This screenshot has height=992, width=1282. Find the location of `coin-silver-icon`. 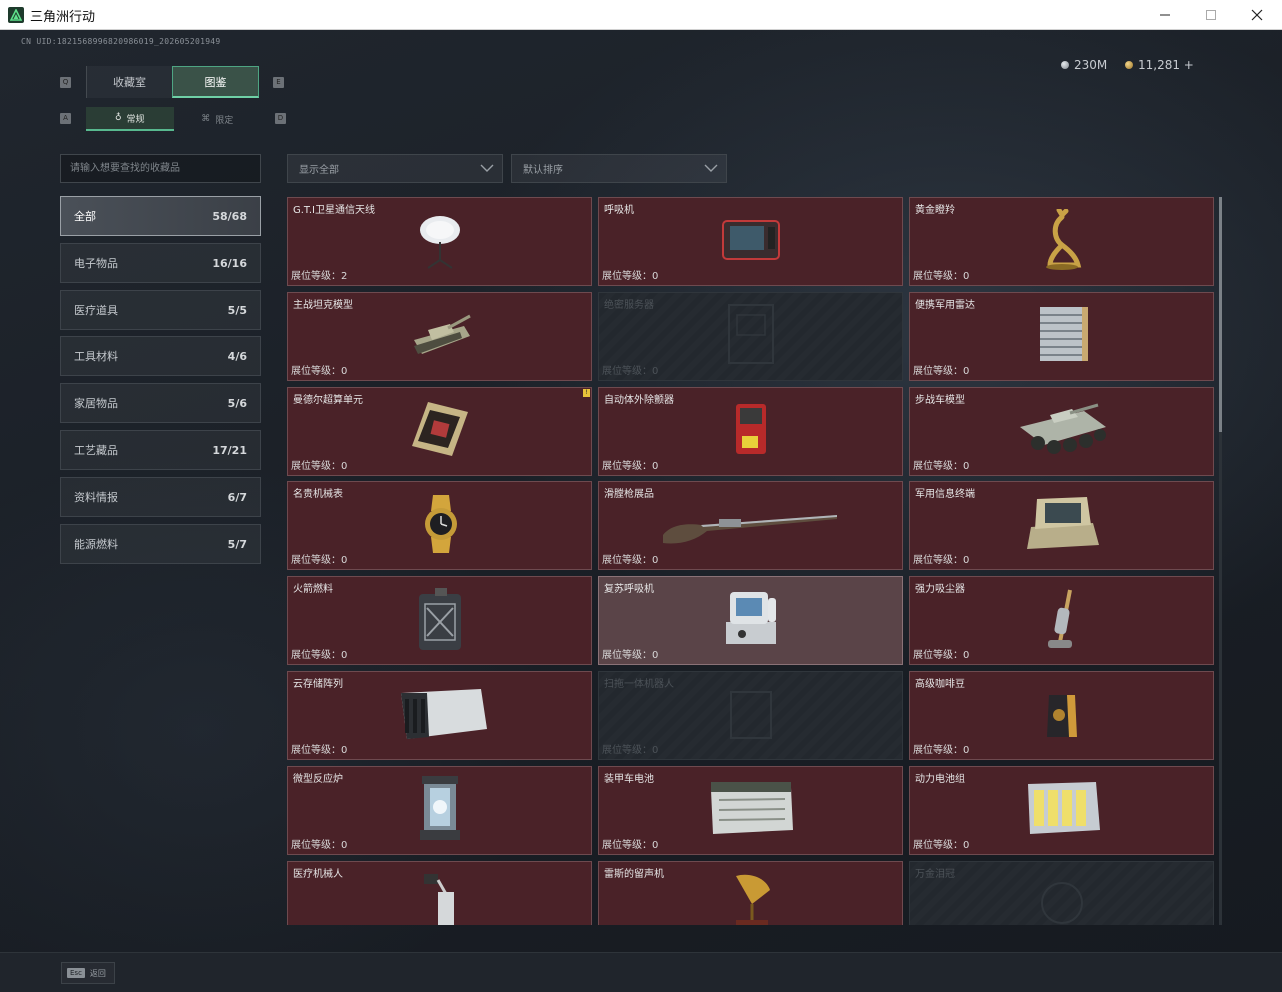

coin-silver-icon is located at coordinates (1065, 65).